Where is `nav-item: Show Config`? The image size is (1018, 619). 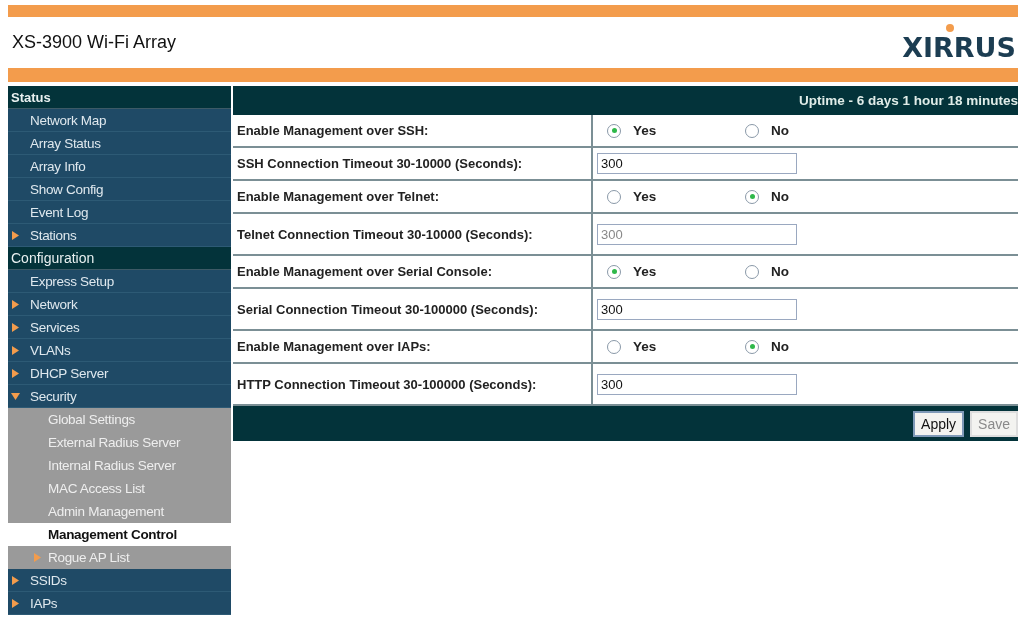 nav-item: Show Config is located at coordinates (119, 189).